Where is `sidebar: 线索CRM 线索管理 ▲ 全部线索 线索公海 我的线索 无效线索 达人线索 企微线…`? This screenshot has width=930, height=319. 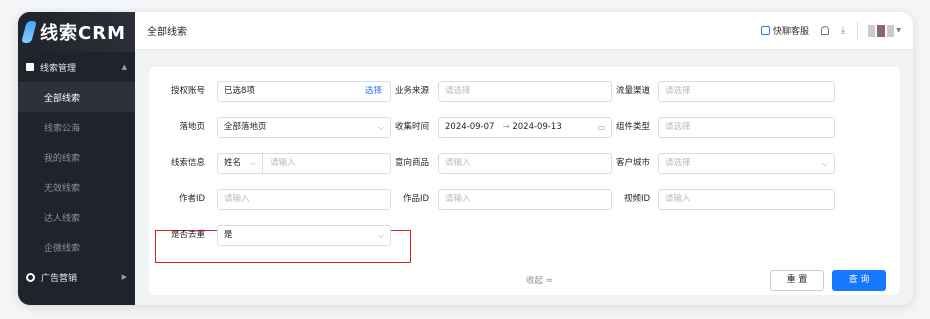 sidebar: 线索CRM 线索管理 ▲ 全部线索 线索公海 我的线索 无效线索 达人线索 企微线… is located at coordinates (76, 158).